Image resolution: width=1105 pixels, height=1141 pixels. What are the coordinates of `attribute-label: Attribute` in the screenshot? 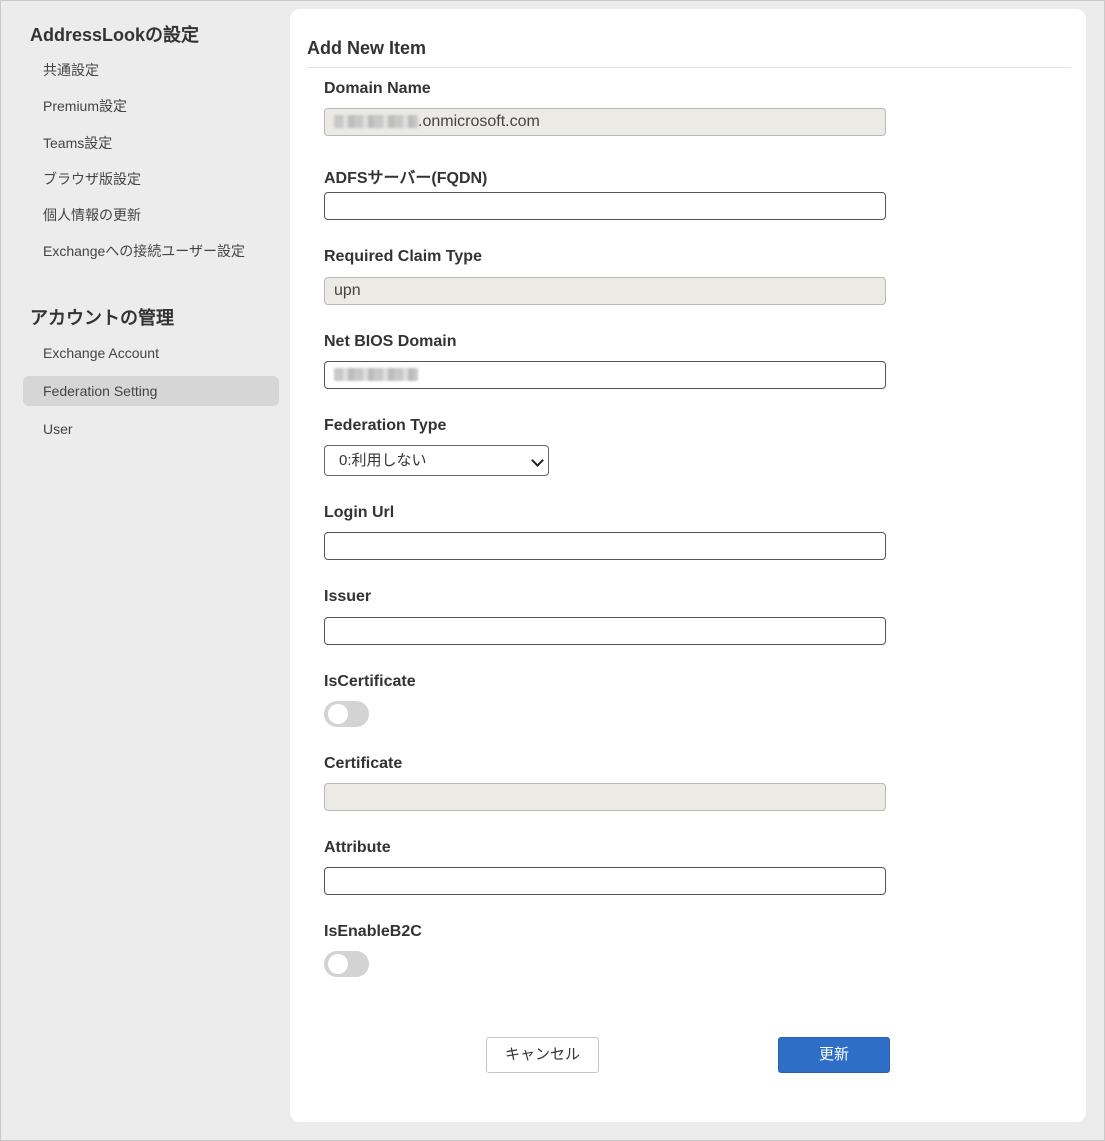 It's located at (357, 847).